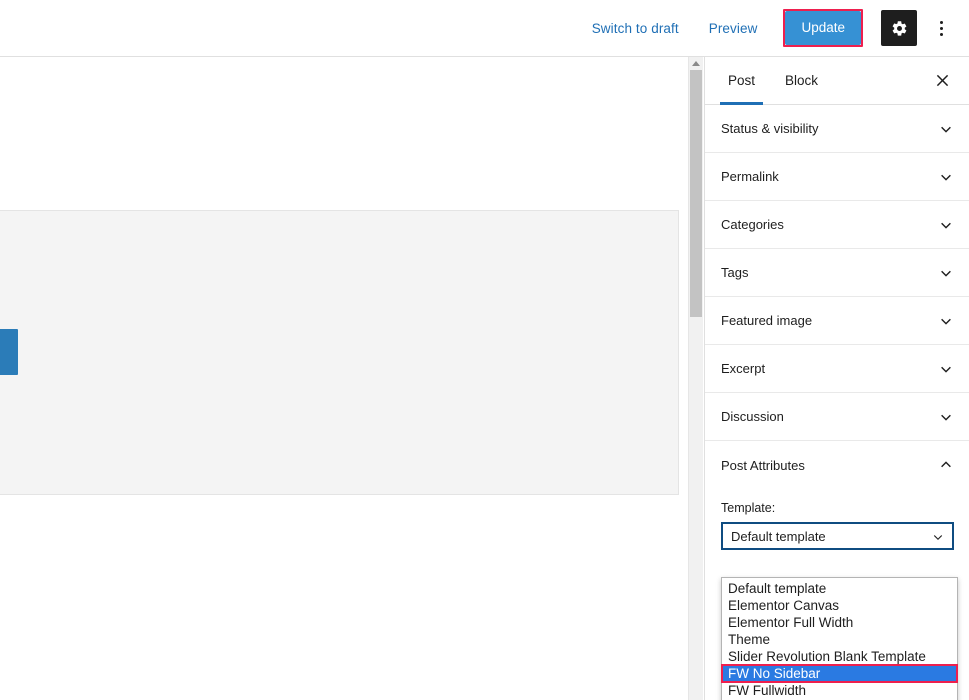 The image size is (969, 700). I want to click on dropdown-option: Default template, so click(839, 588).